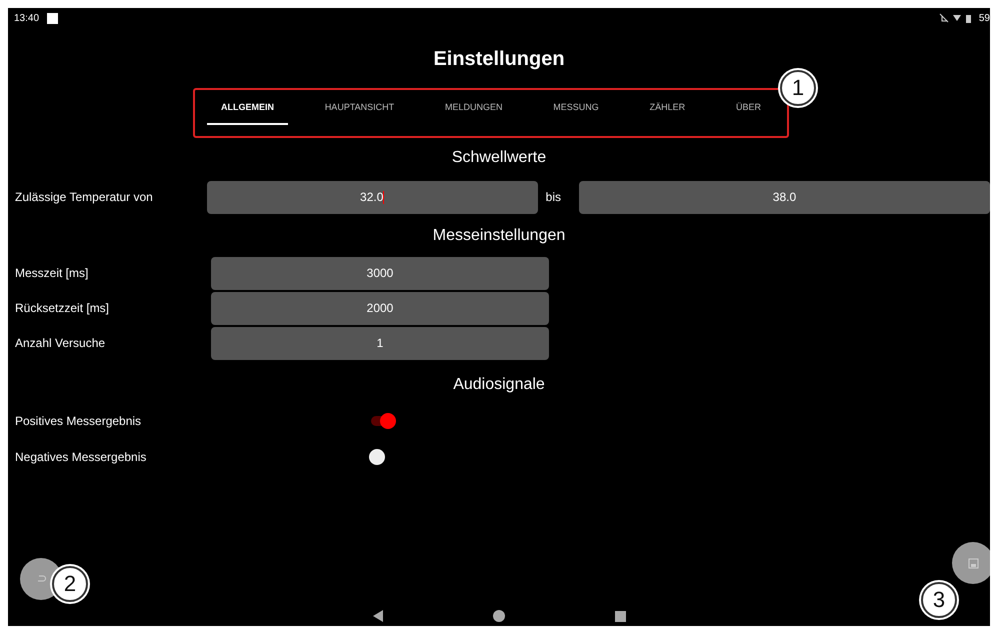 This screenshot has width=996, height=630. Describe the element at coordinates (668, 107) in the screenshot. I see `tab: ZÄHLER` at that location.